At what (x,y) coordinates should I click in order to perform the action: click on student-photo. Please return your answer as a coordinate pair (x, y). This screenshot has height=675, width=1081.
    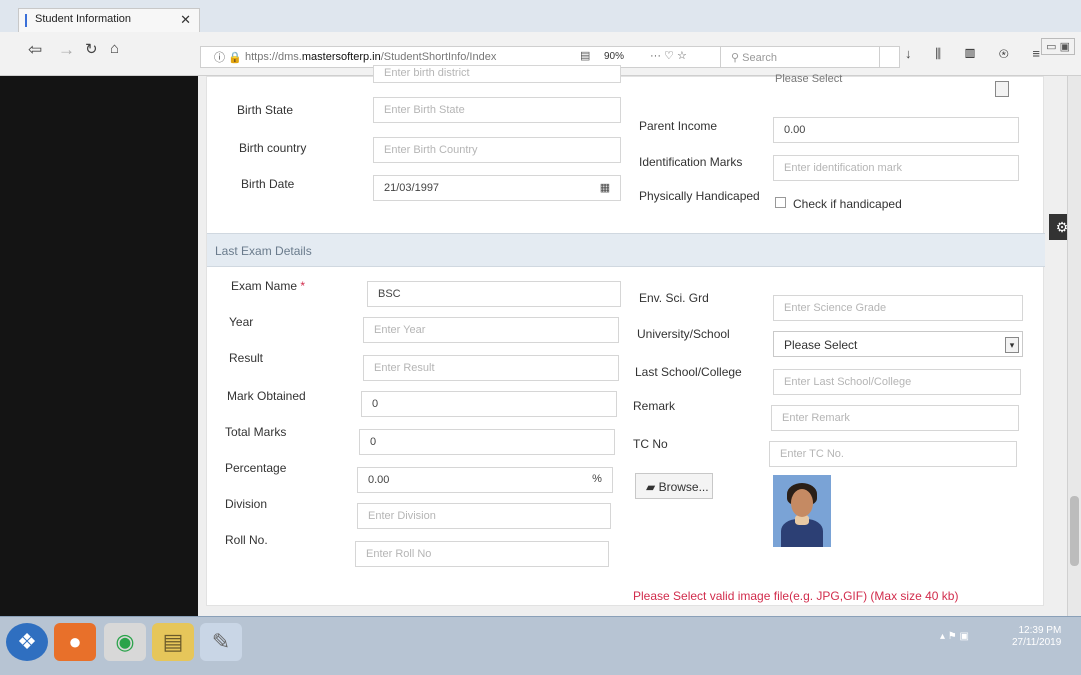
    Looking at the image, I should click on (802, 511).